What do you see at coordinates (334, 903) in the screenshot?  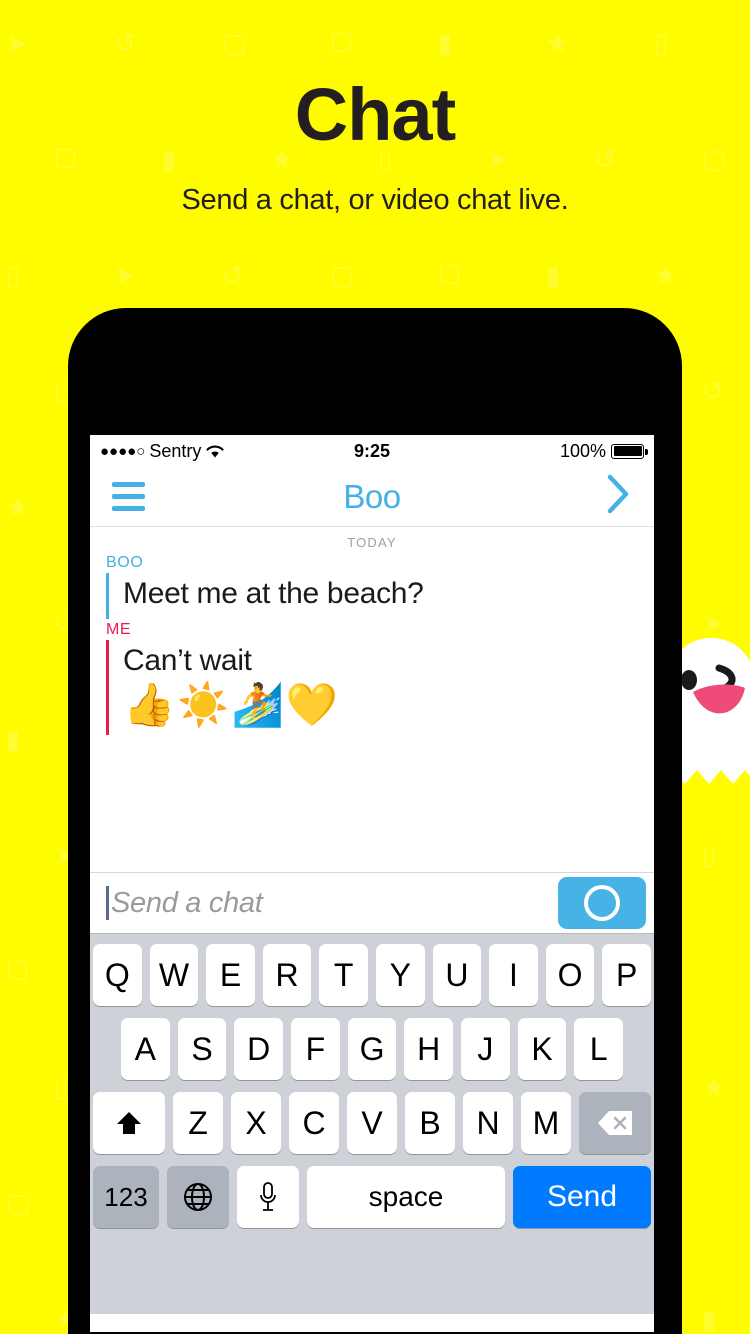 I see `chat-input-field: Send a chat` at bounding box center [334, 903].